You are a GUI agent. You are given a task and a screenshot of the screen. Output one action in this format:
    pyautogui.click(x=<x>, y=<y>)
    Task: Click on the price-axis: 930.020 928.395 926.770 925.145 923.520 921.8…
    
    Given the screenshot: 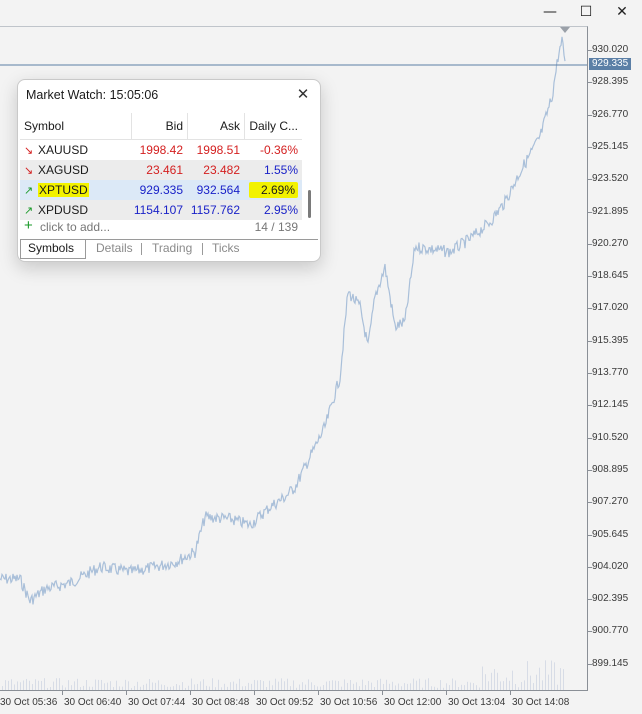 What is the action you would take?
    pyautogui.click(x=615, y=358)
    